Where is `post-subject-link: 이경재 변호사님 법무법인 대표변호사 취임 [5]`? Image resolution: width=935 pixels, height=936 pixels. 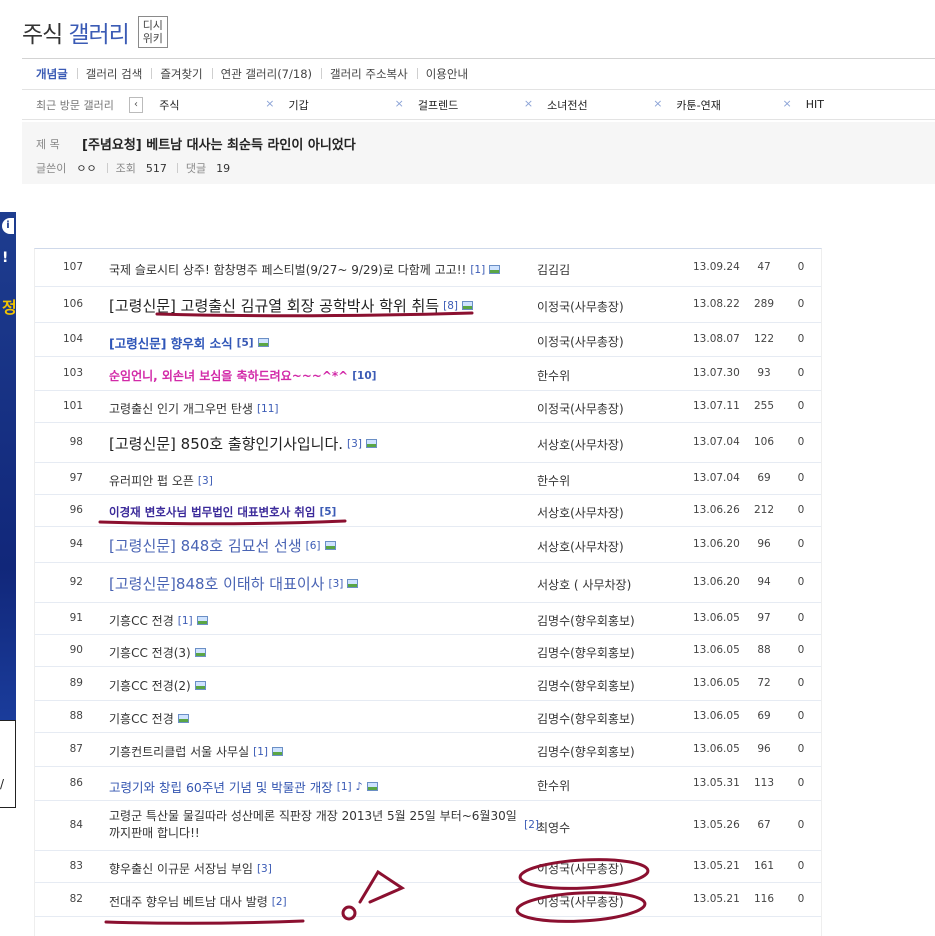
post-subject-link: 이경재 변호사님 법무법인 대표변호사 취임 [5] is located at coordinates (319, 512).